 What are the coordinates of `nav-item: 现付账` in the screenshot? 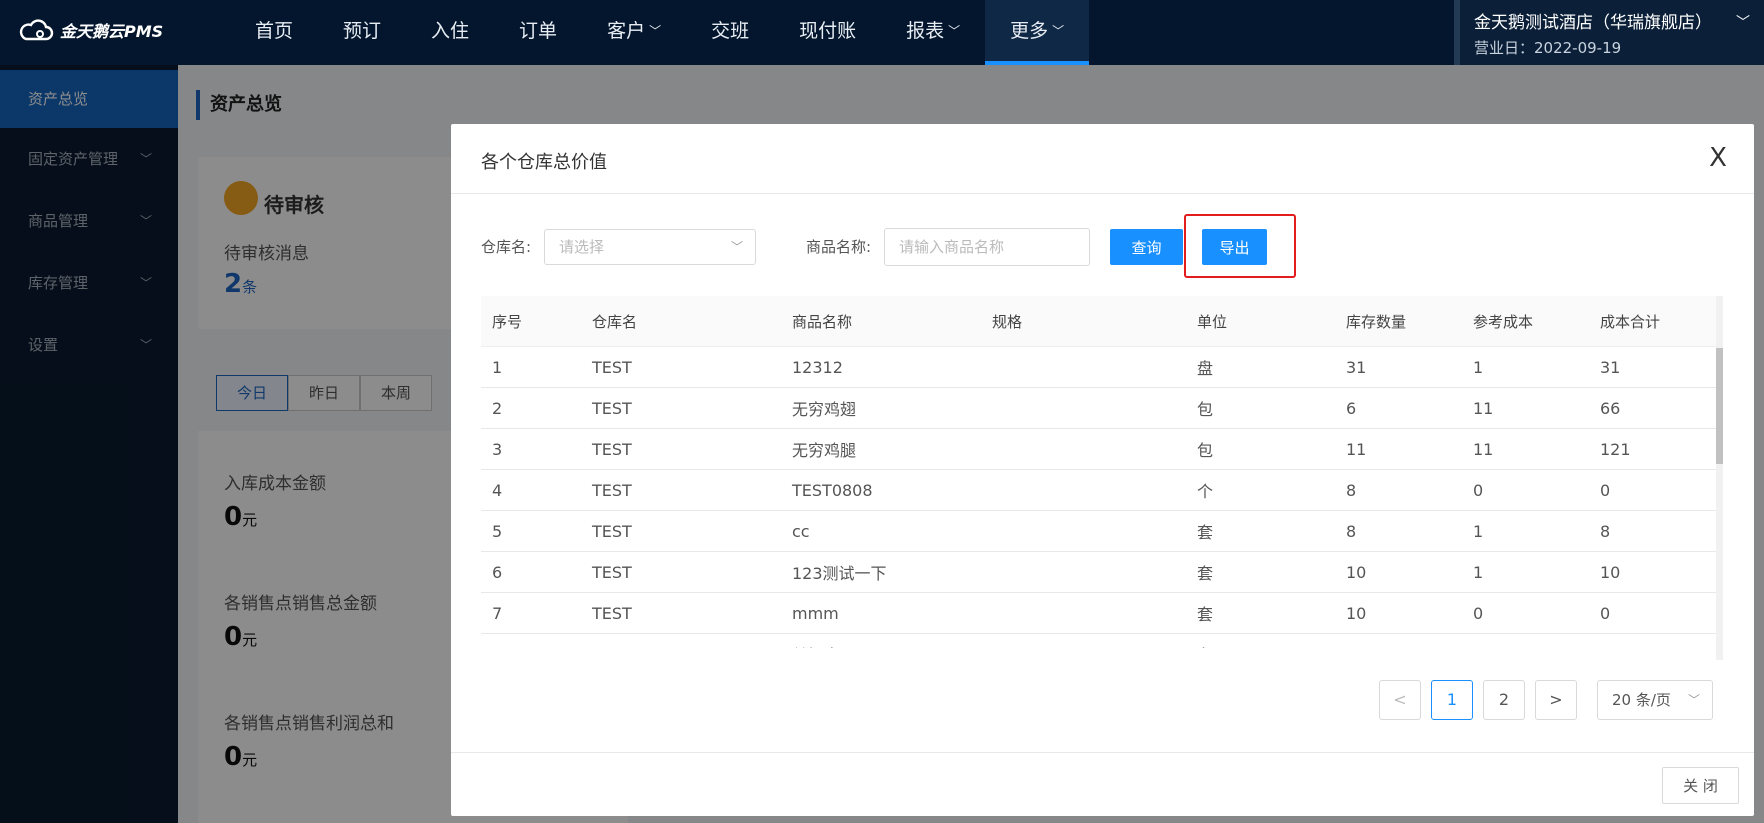 It's located at (827, 32).